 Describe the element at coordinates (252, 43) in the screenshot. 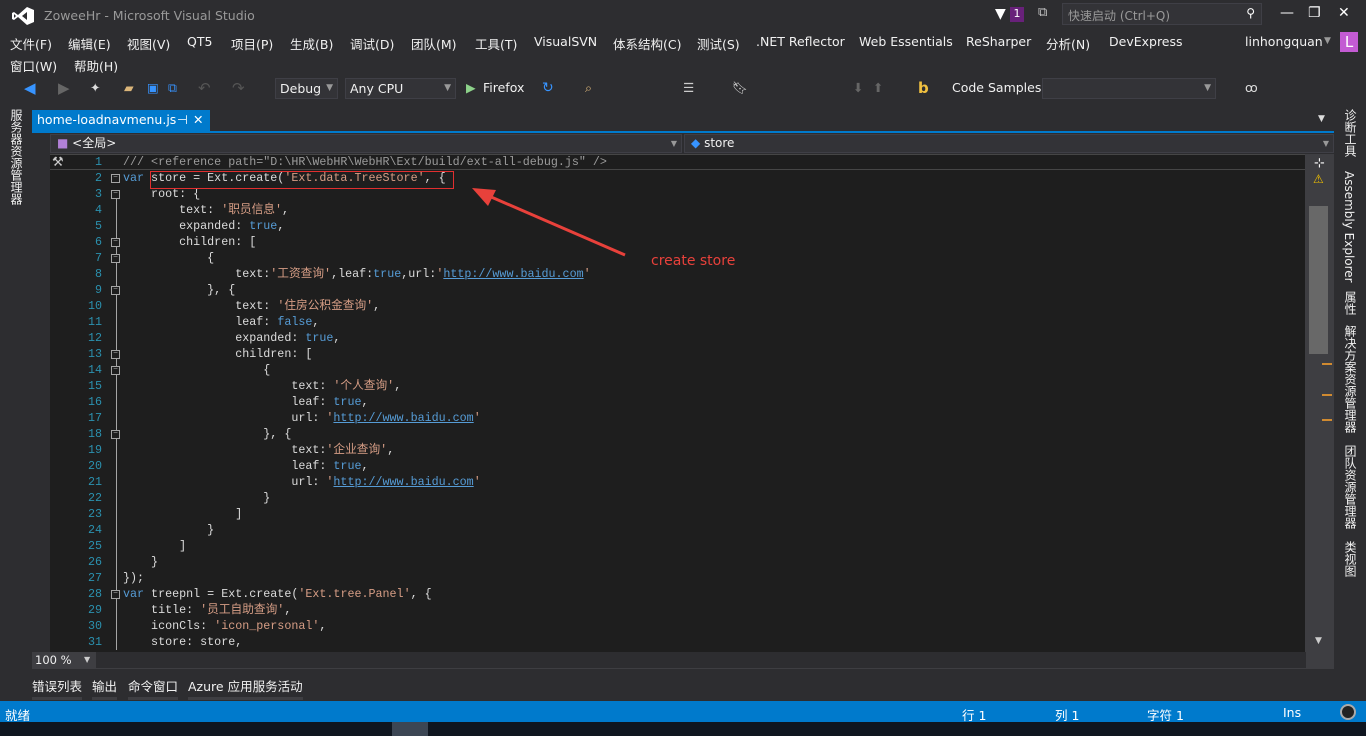

I see `menu-project: 项目(P)` at that location.